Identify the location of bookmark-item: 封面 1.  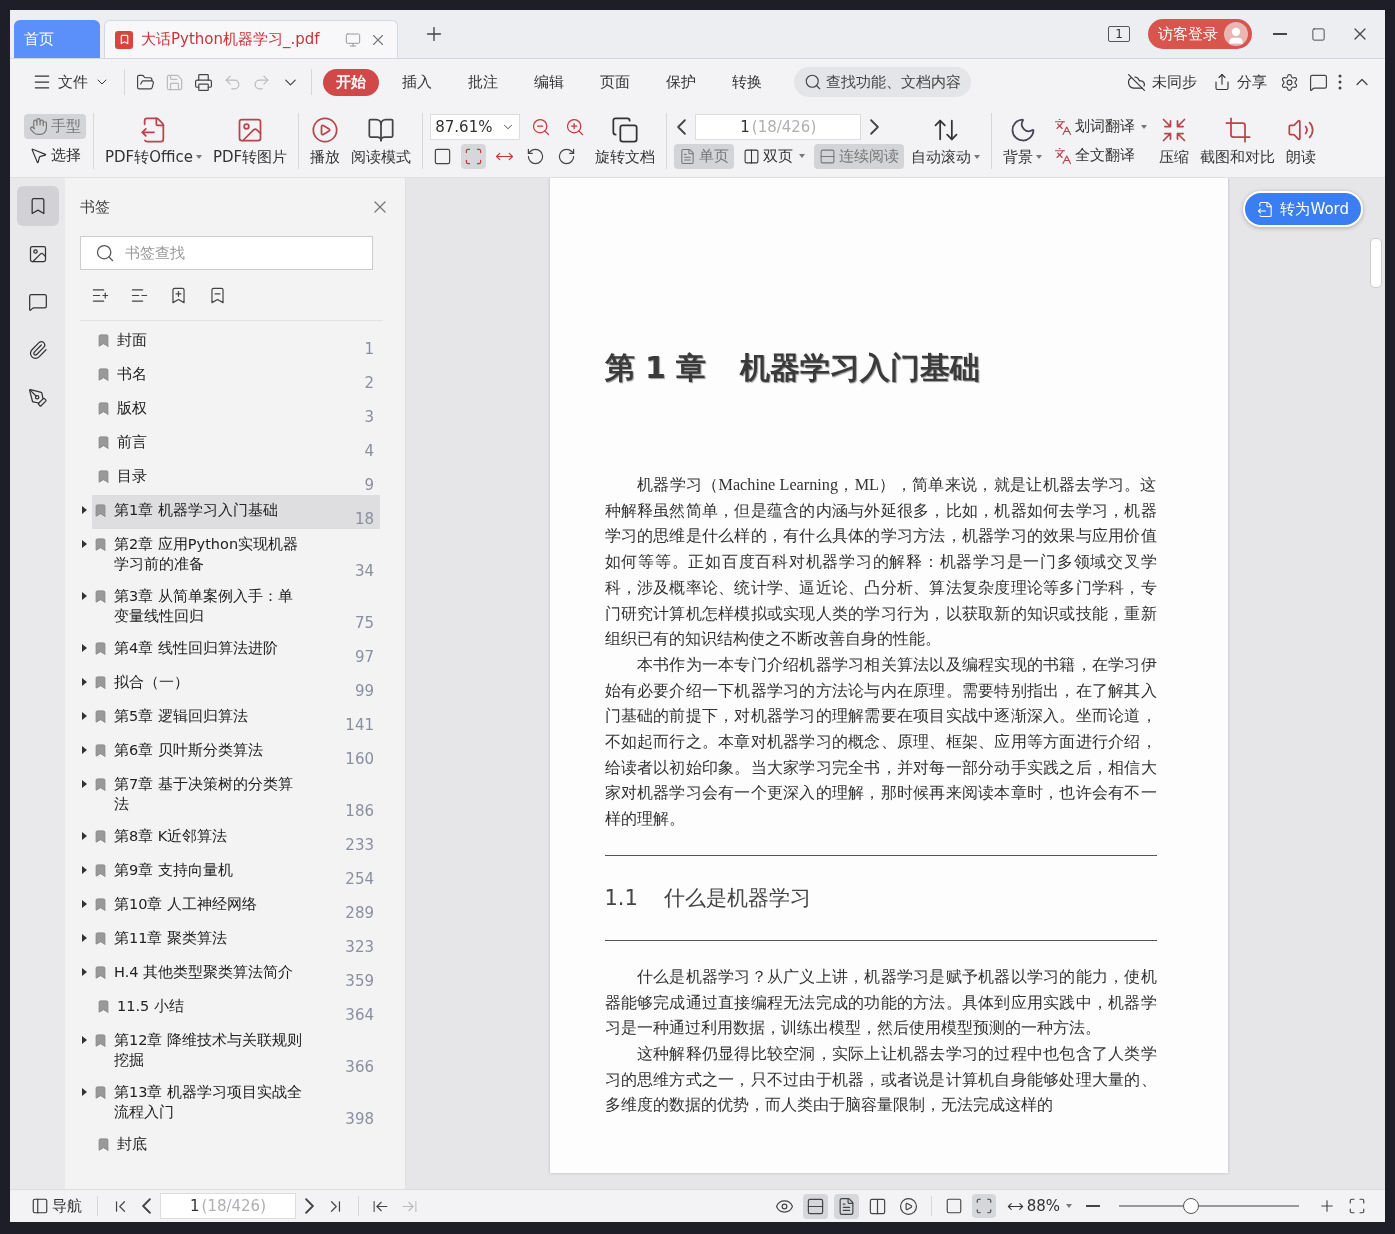
(236, 342).